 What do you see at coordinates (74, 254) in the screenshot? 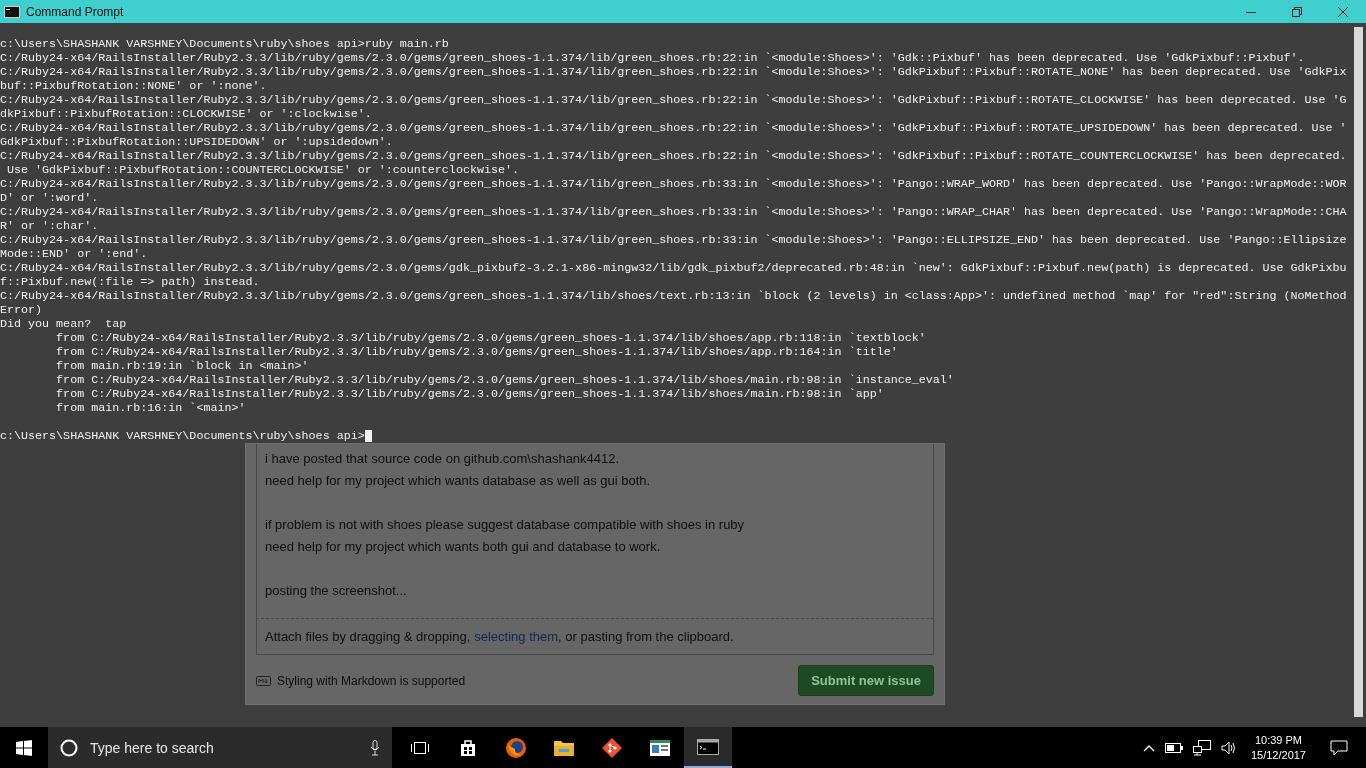
I see `console-line: Mode::END' or ':end'.` at bounding box center [74, 254].